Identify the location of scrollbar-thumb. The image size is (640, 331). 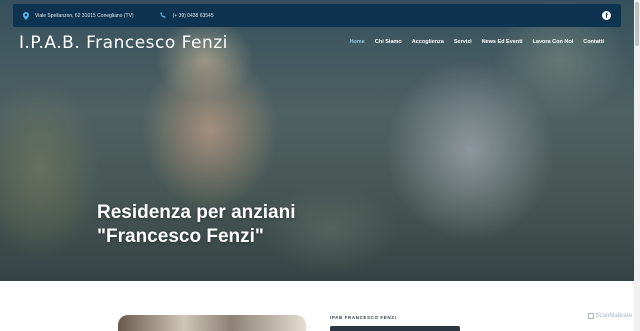
(637, 24).